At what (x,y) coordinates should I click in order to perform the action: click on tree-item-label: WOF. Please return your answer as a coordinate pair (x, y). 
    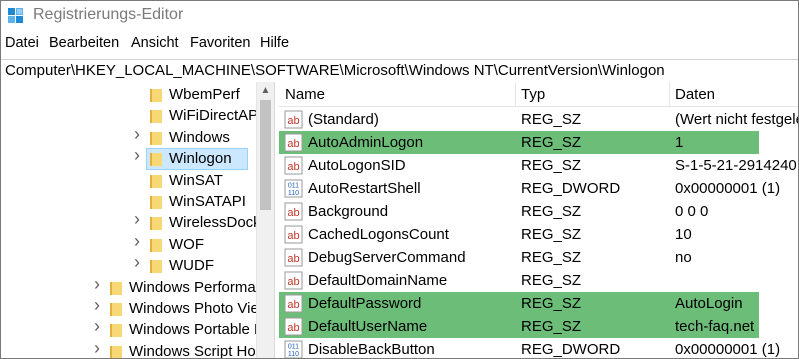
    Looking at the image, I should click on (186, 244).